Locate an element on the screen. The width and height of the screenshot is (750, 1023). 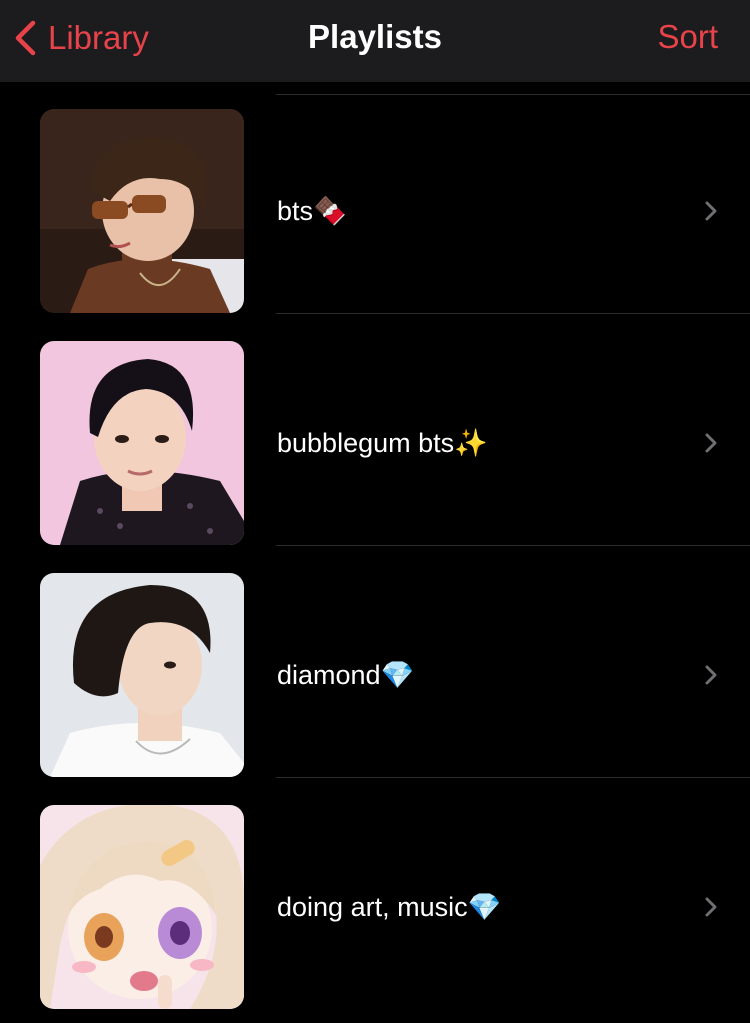
navigation-bar: Library Playlists Sort is located at coordinates (375, 41).